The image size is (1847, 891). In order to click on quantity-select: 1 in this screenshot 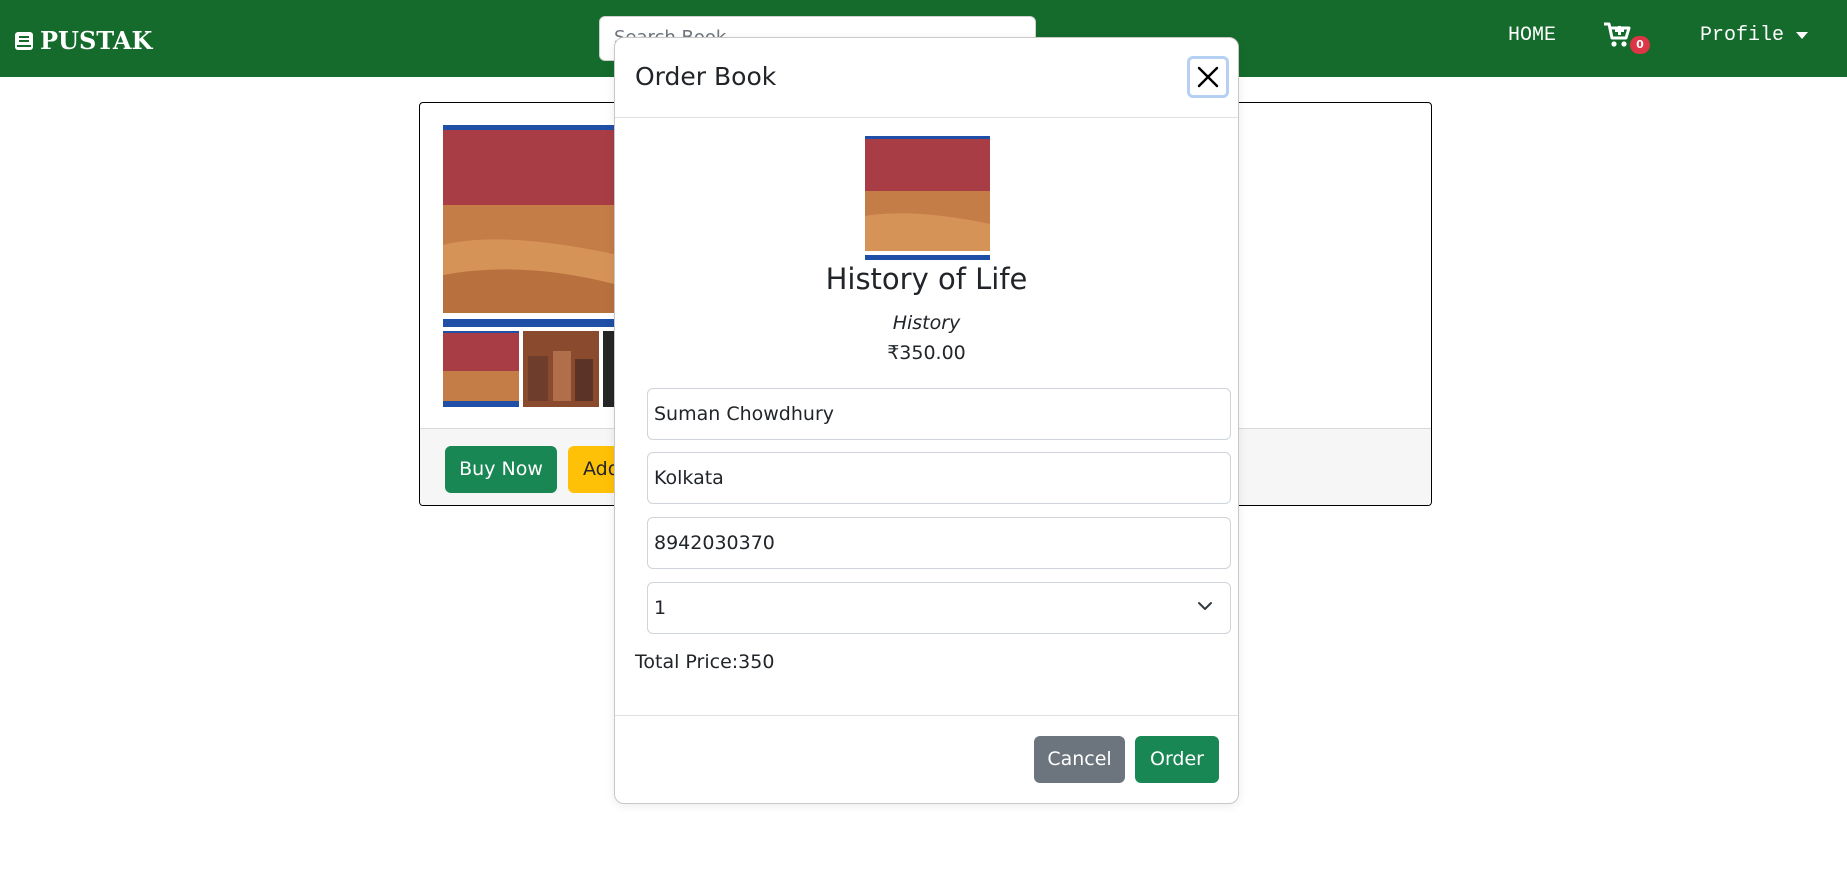, I will do `click(939, 608)`.